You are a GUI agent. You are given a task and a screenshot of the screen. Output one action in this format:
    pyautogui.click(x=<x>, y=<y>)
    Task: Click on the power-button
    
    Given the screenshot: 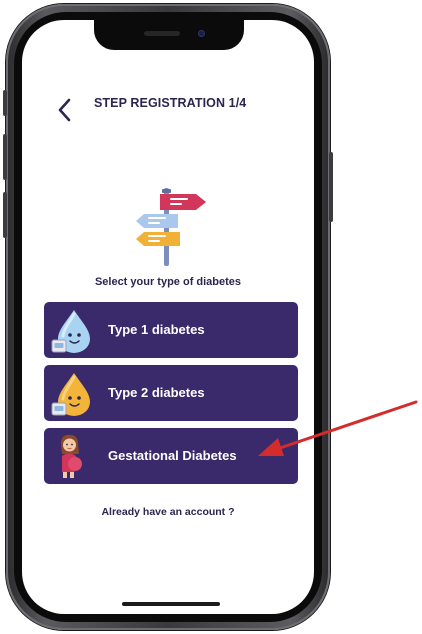 What is the action you would take?
    pyautogui.click(x=331, y=187)
    